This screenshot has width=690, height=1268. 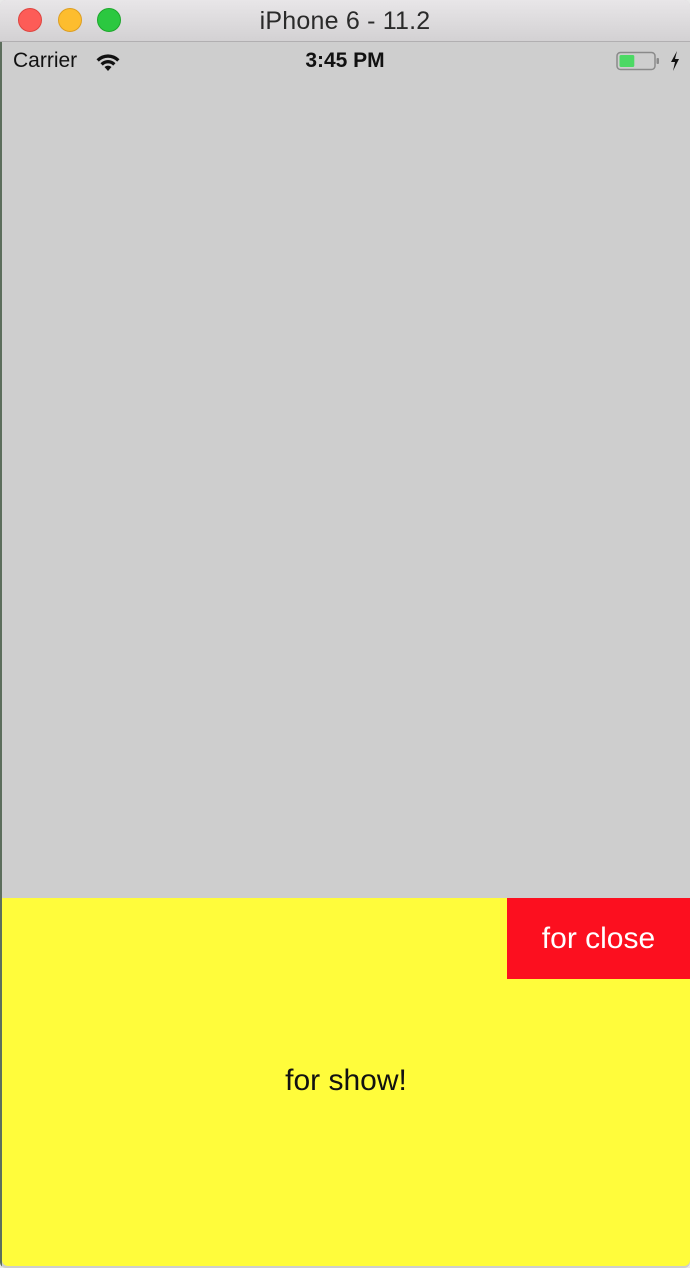 I want to click on show-label: for show!, so click(x=346, y=1080).